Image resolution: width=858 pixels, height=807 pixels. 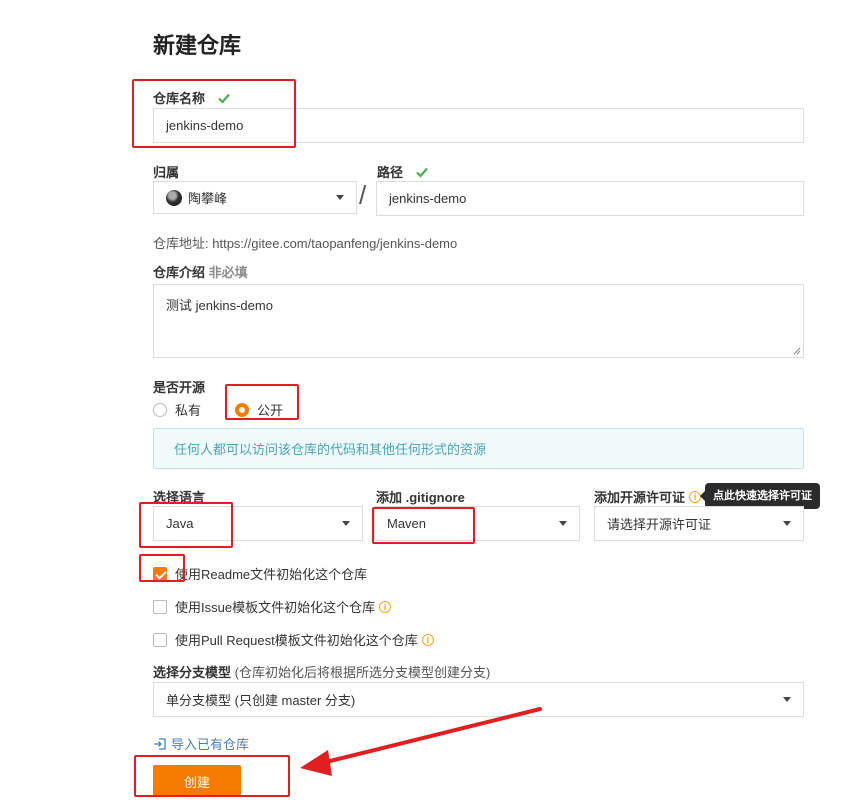 I want to click on annotation-arrow, so click(x=421, y=741).